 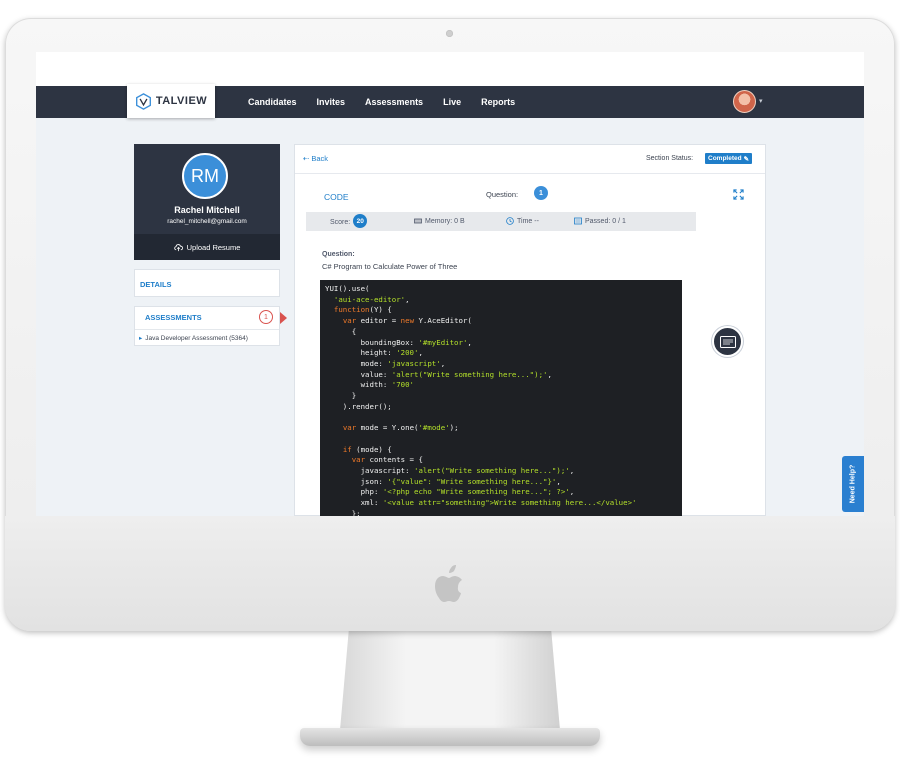 I want to click on clock-icon, so click(x=510, y=221).